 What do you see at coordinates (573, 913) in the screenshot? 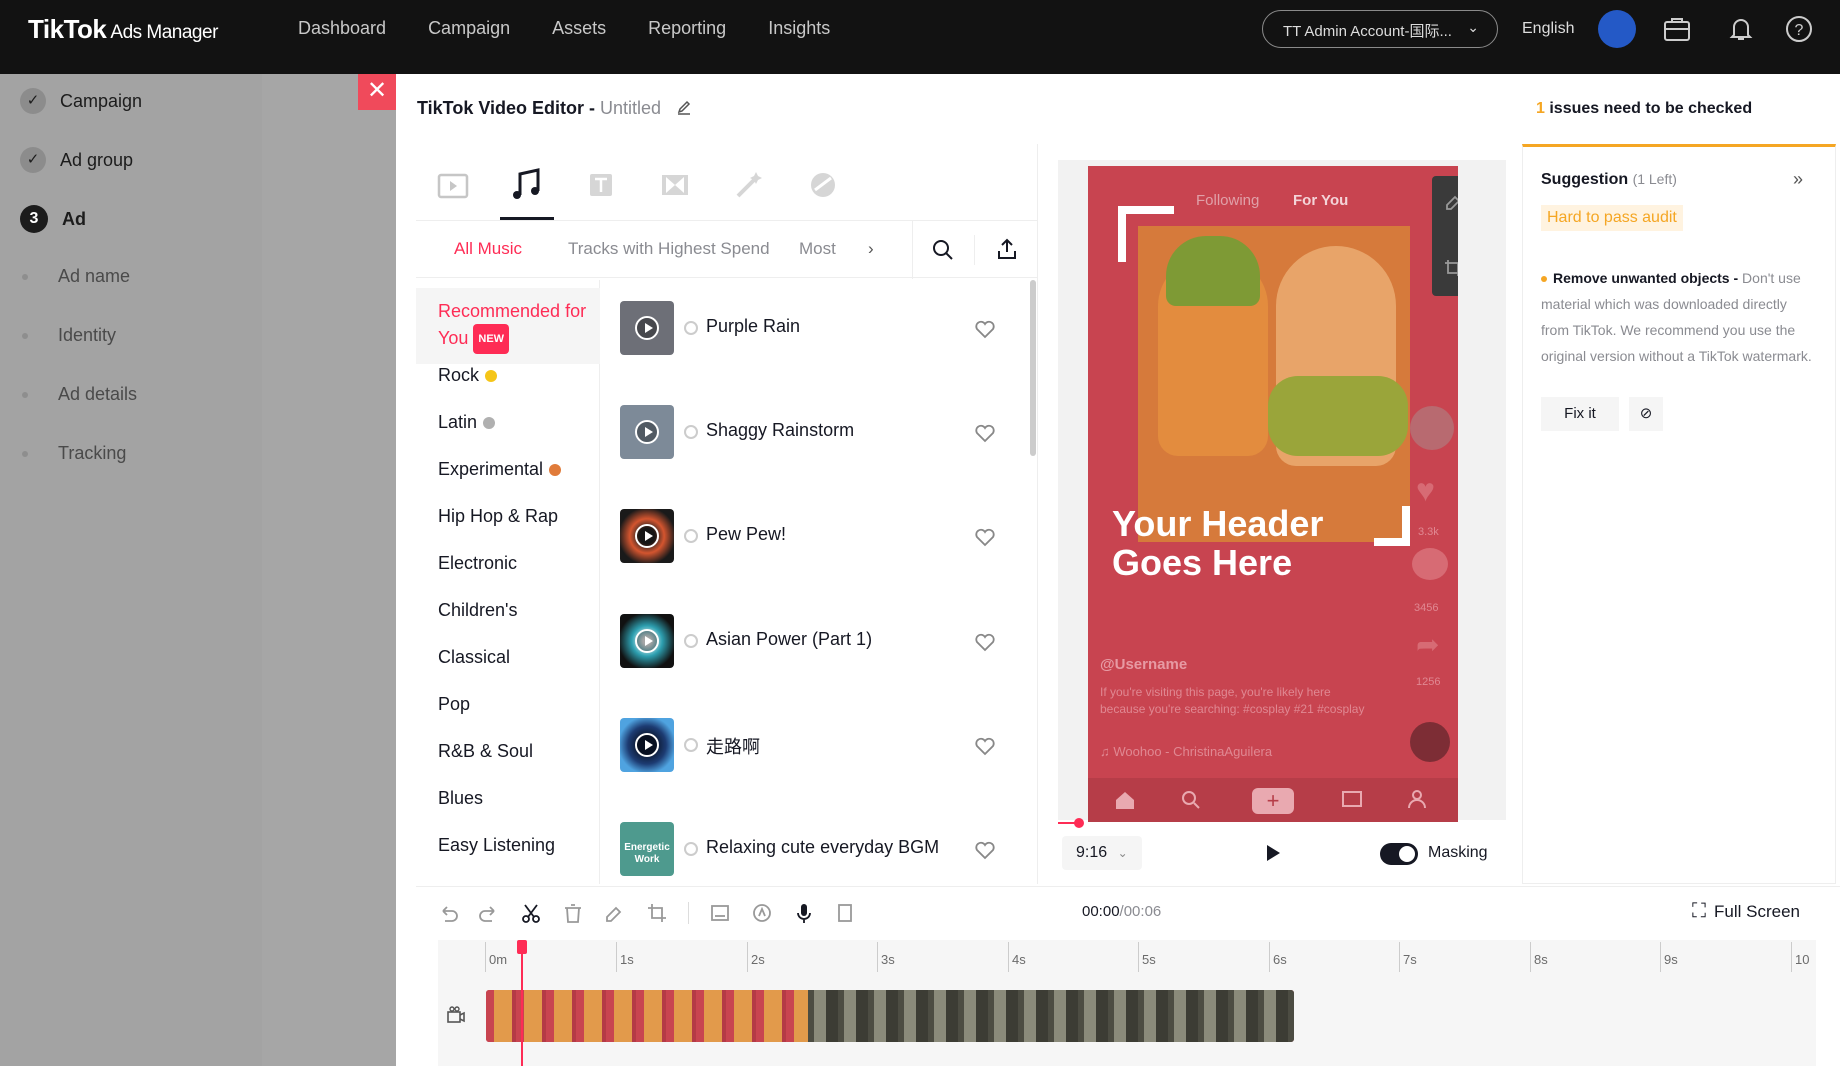
I see `delete-icon` at bounding box center [573, 913].